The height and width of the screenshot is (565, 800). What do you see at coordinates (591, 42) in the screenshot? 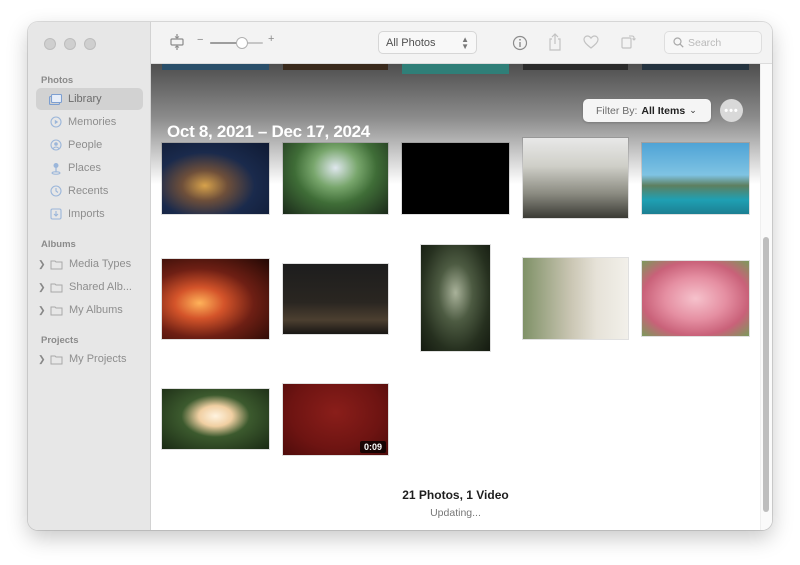
I see `heart-icon` at bounding box center [591, 42].